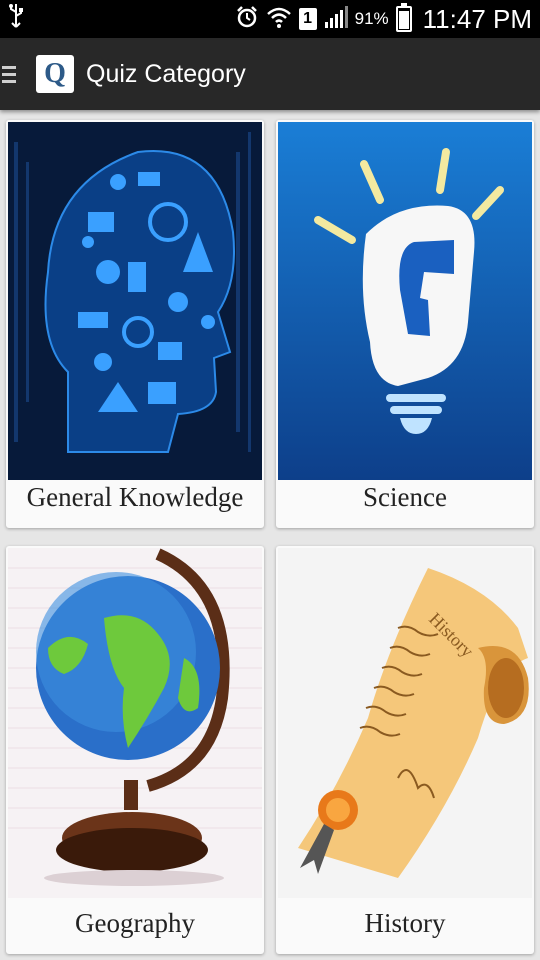 This screenshot has width=540, height=960. I want to click on page-title: Quiz Category, so click(166, 73).